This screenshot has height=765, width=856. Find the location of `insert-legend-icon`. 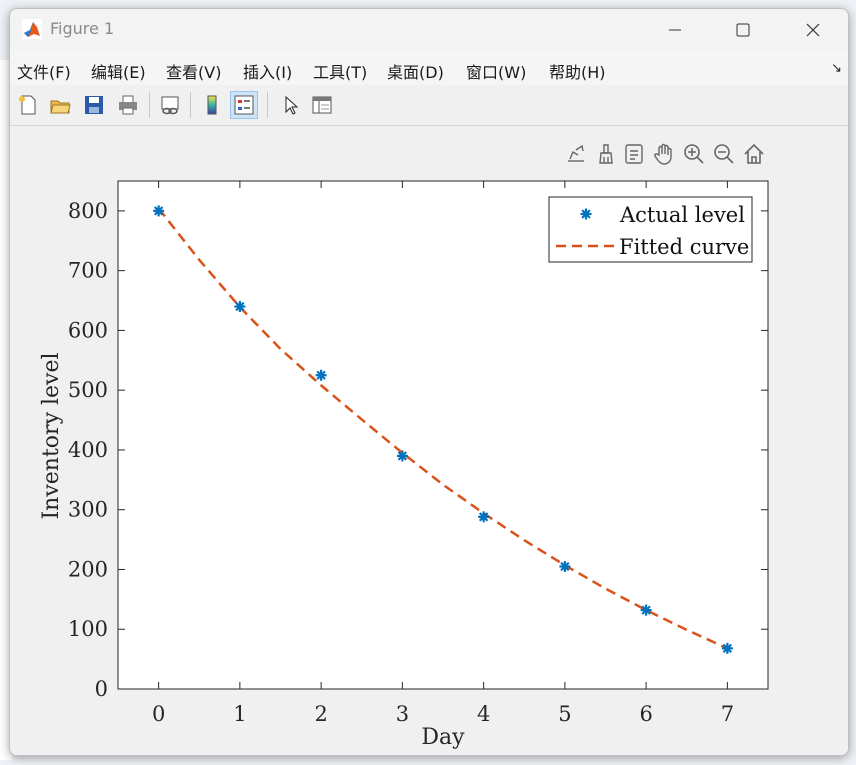

insert-legend-icon is located at coordinates (244, 105).